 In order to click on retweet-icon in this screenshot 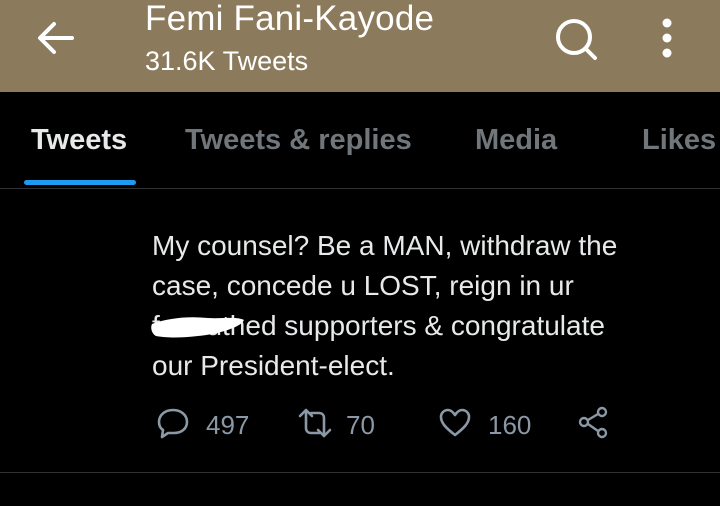, I will do `click(315, 423)`.